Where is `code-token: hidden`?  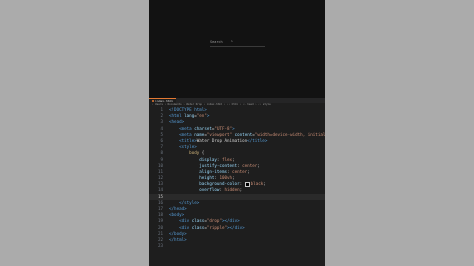
code-token: hidden is located at coordinates (232, 190).